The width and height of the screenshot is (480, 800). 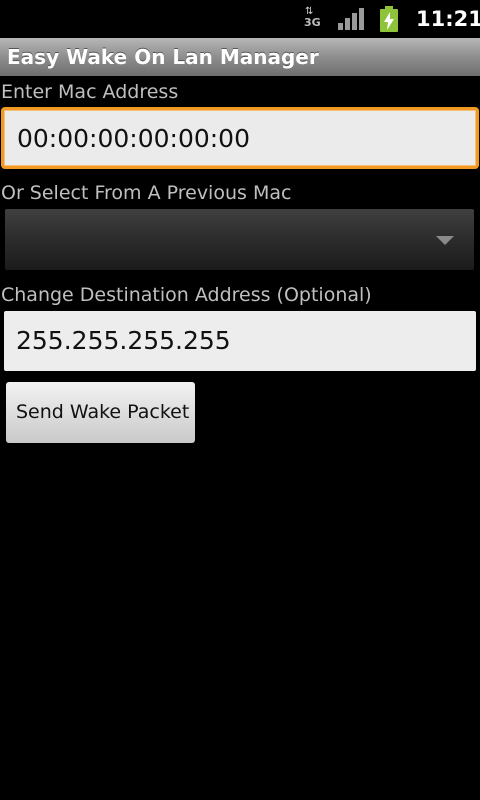 What do you see at coordinates (90, 92) in the screenshot?
I see `mac-address-label: Enter Mac Address` at bounding box center [90, 92].